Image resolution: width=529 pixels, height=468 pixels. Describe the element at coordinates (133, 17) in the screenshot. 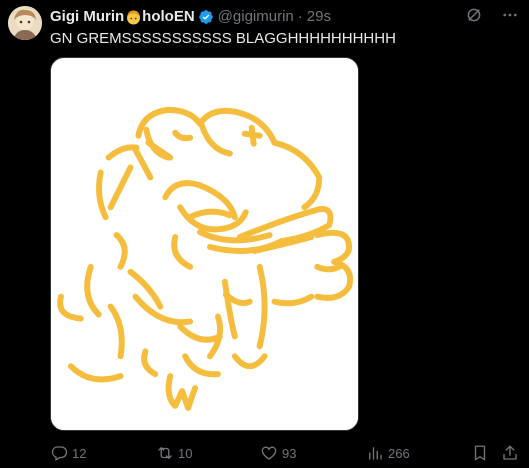

I see `girl-emoji-icon` at that location.